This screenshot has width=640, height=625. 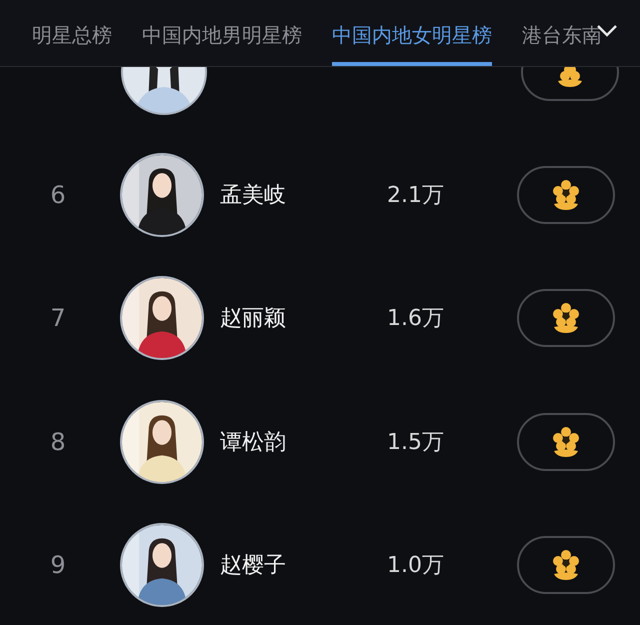 I want to click on star-name: 孟美岐, so click(x=300, y=195).